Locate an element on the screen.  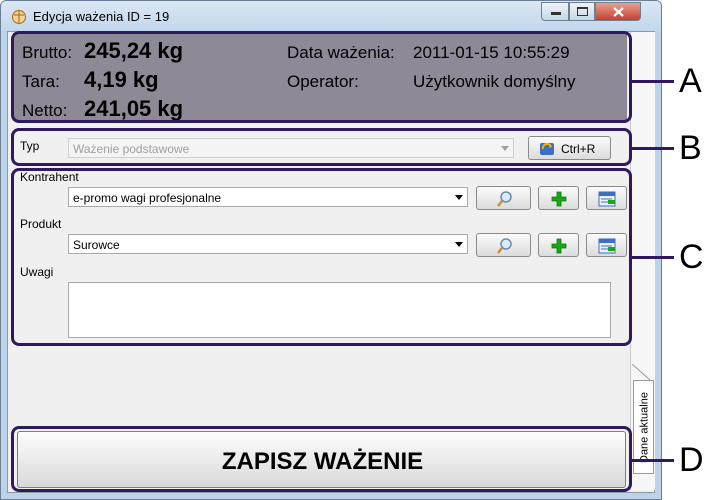
maximize-button is located at coordinates (582, 11).